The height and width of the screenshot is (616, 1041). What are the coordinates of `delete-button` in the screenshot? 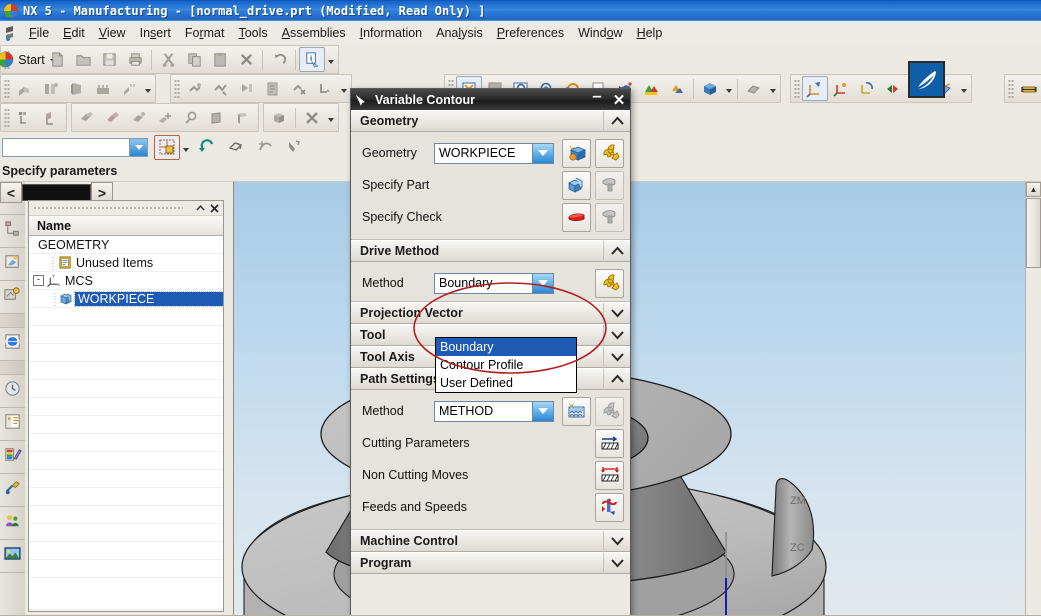 It's located at (246, 59).